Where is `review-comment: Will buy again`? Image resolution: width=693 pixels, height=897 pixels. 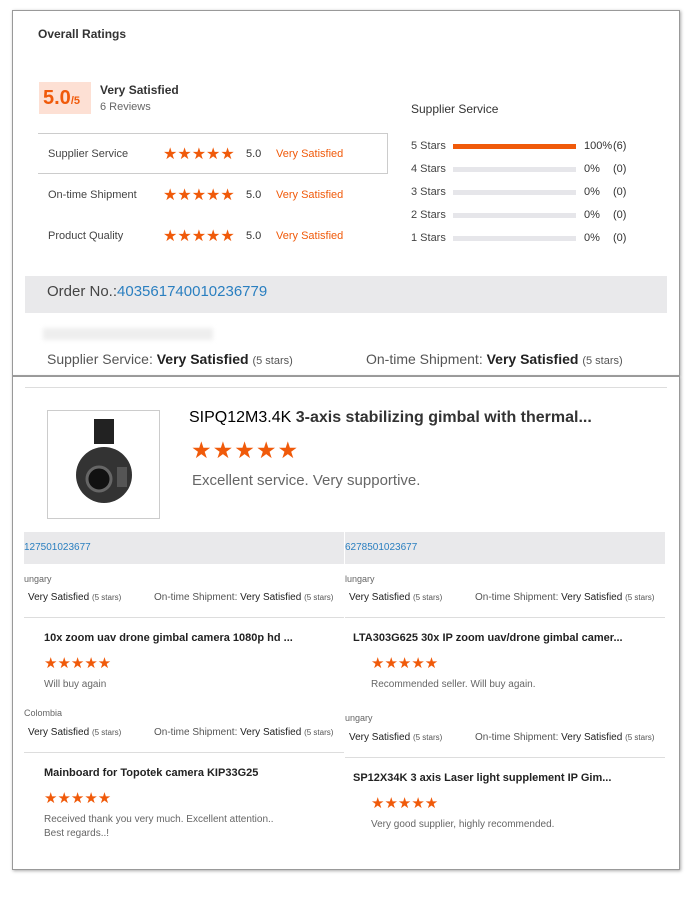 review-comment: Will buy again is located at coordinates (75, 684).